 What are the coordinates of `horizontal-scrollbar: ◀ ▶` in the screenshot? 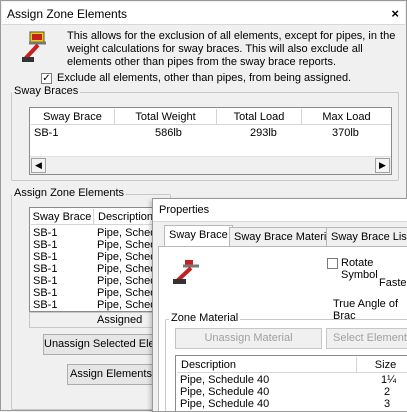 It's located at (210, 165).